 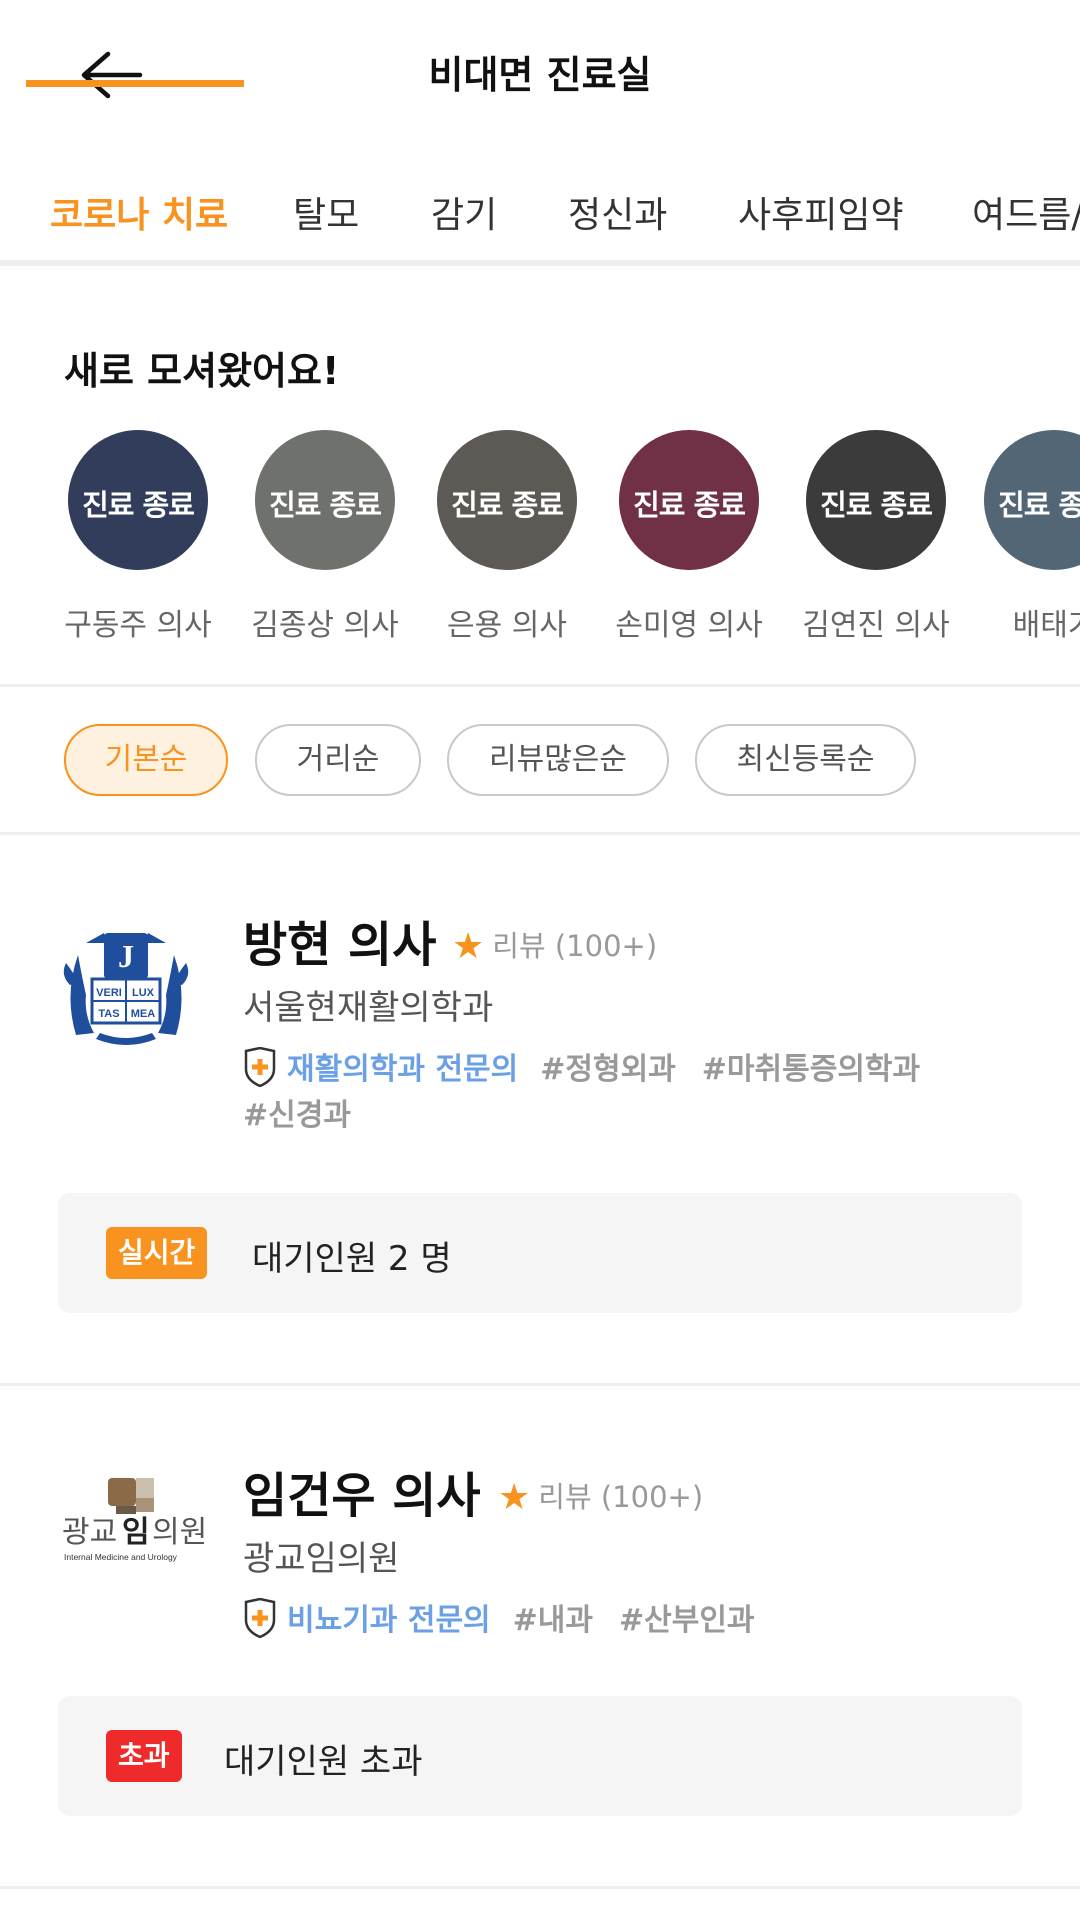 I want to click on new-doctor-card: 진료 종료 은용 의사, so click(x=507, y=536).